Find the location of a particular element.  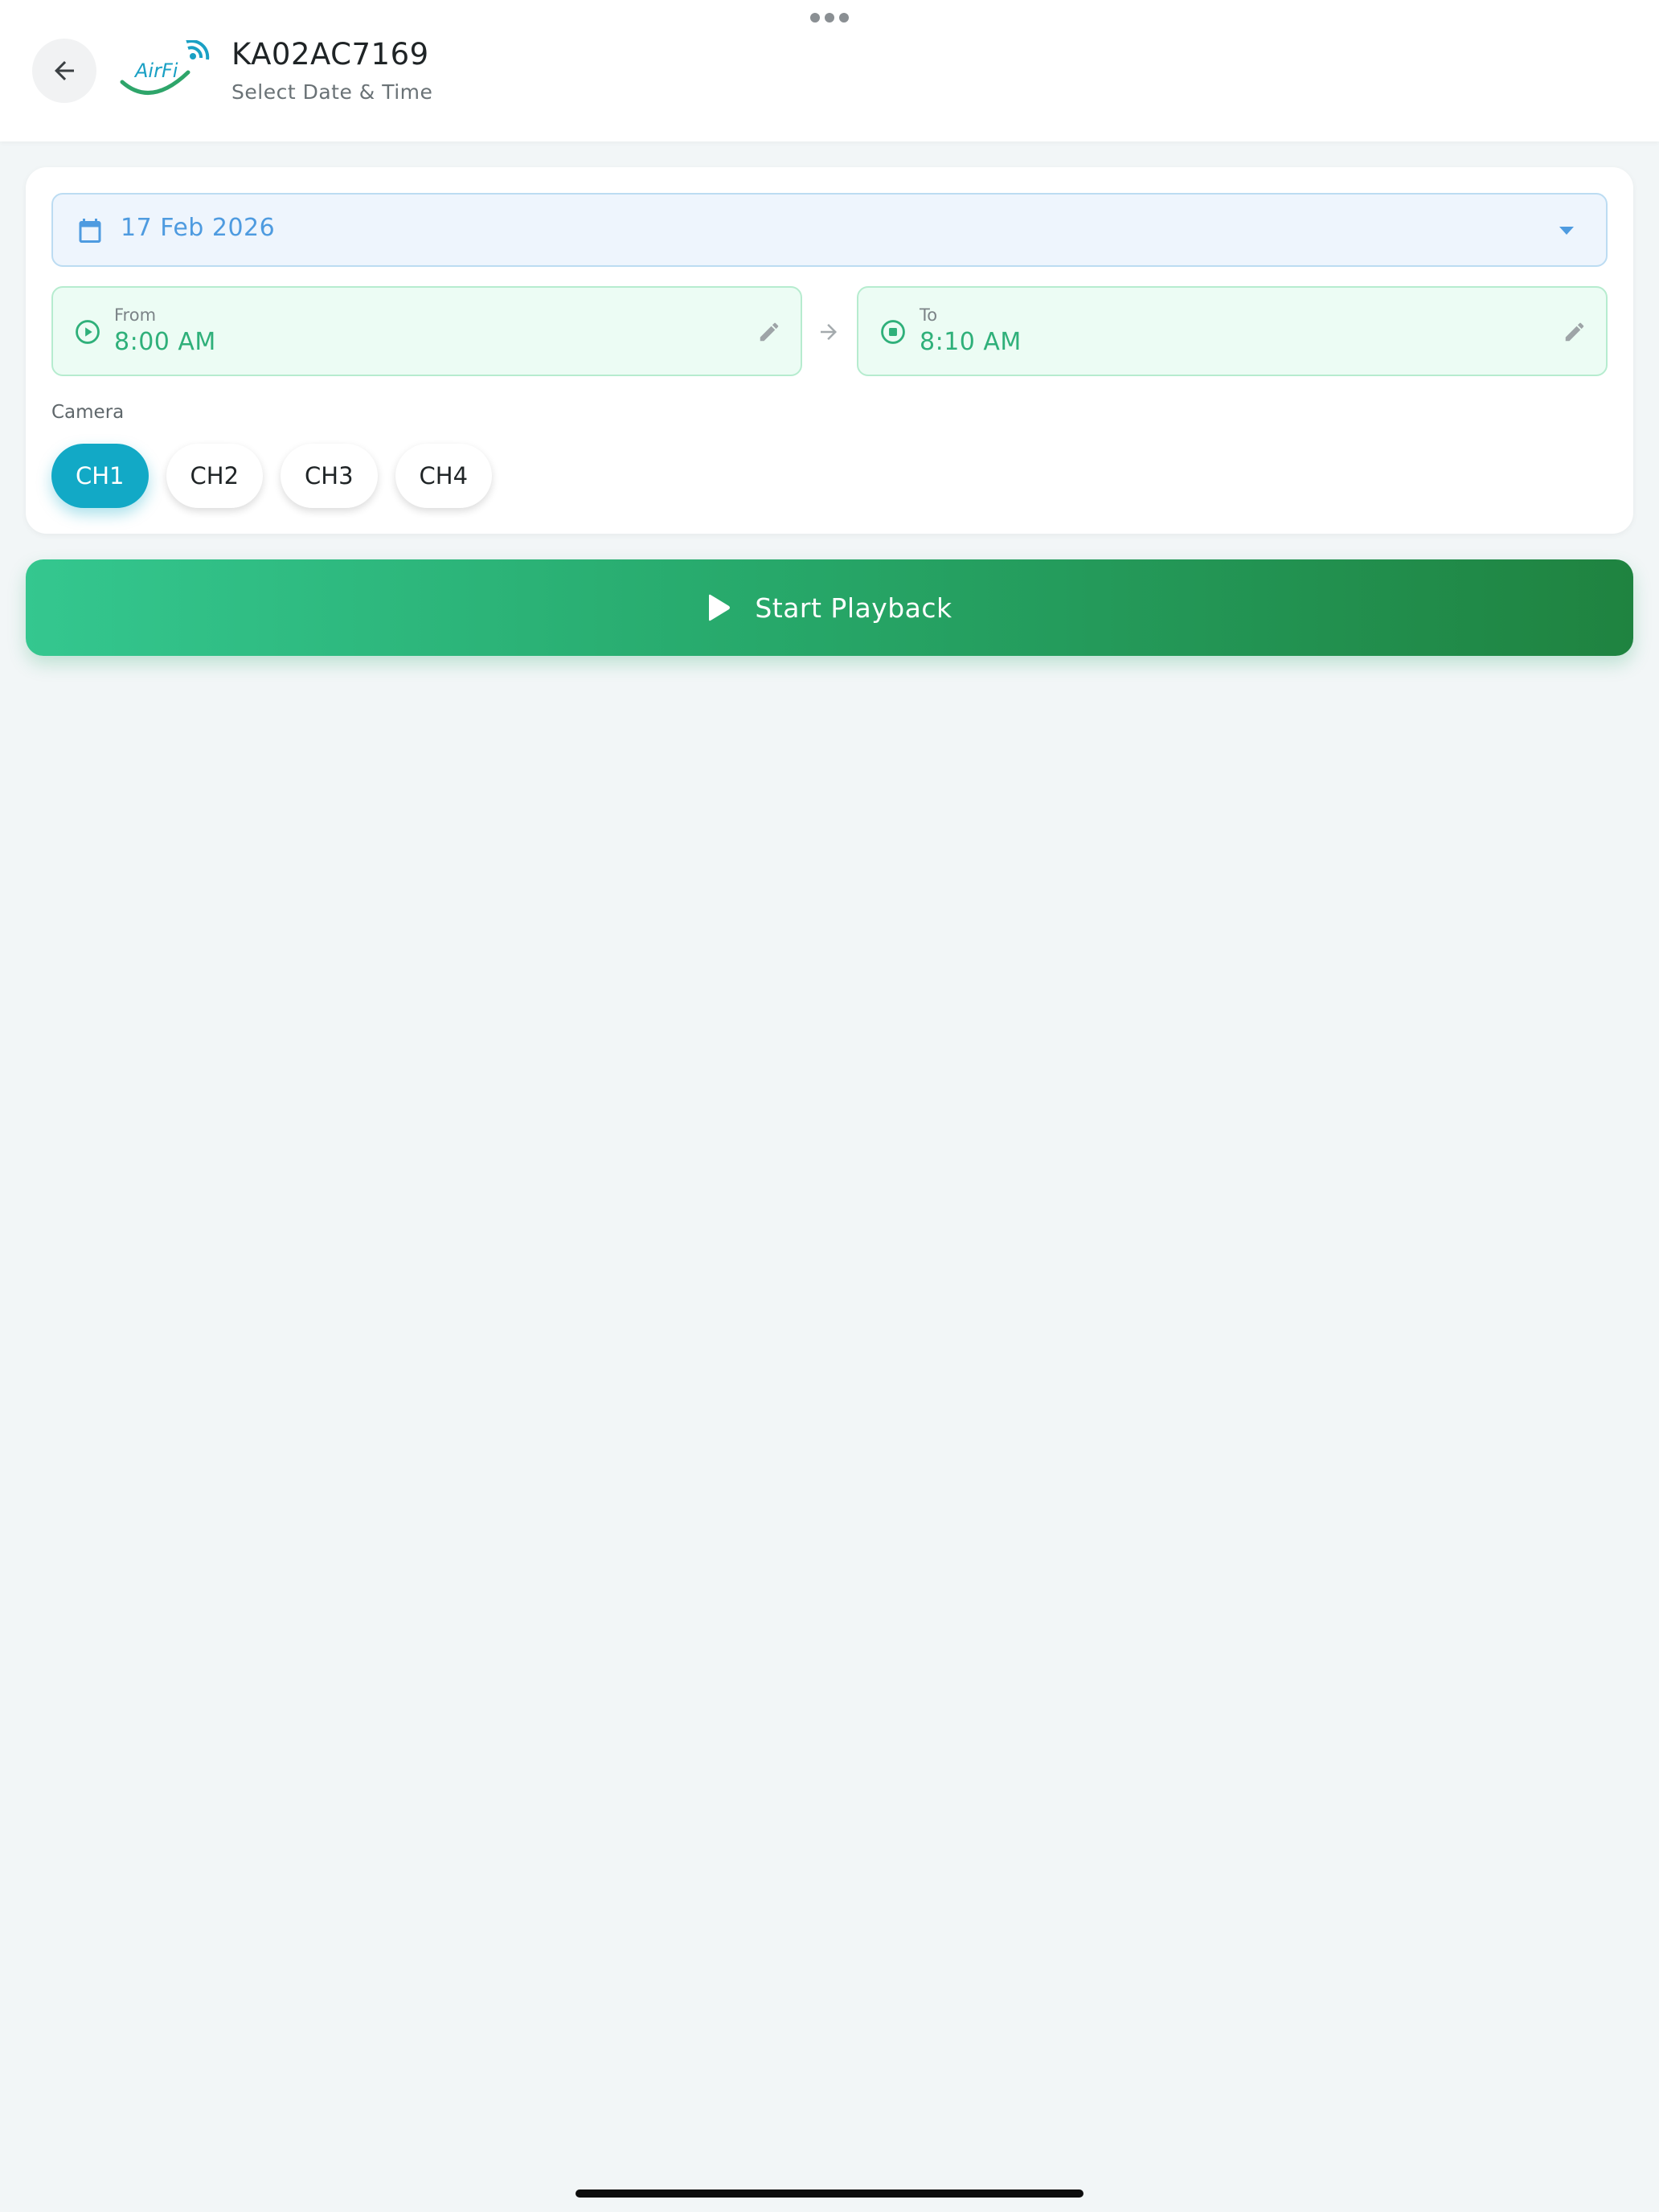

start-playback-label: Start Playback is located at coordinates (853, 608).